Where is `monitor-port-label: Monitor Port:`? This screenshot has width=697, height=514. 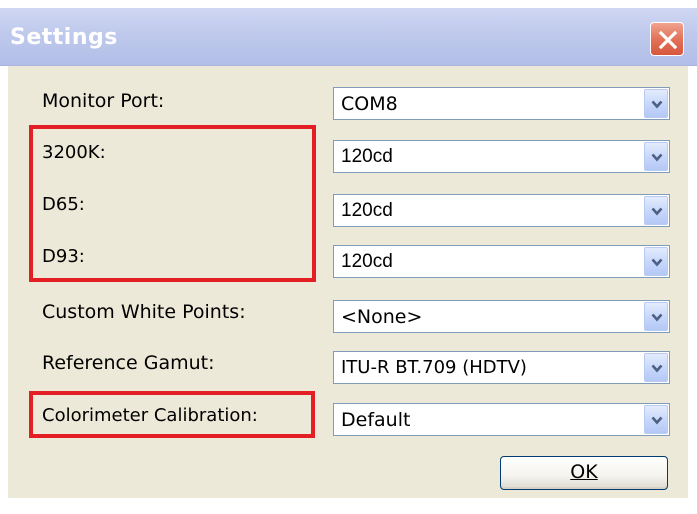
monitor-port-label: Monitor Port: is located at coordinates (103, 101).